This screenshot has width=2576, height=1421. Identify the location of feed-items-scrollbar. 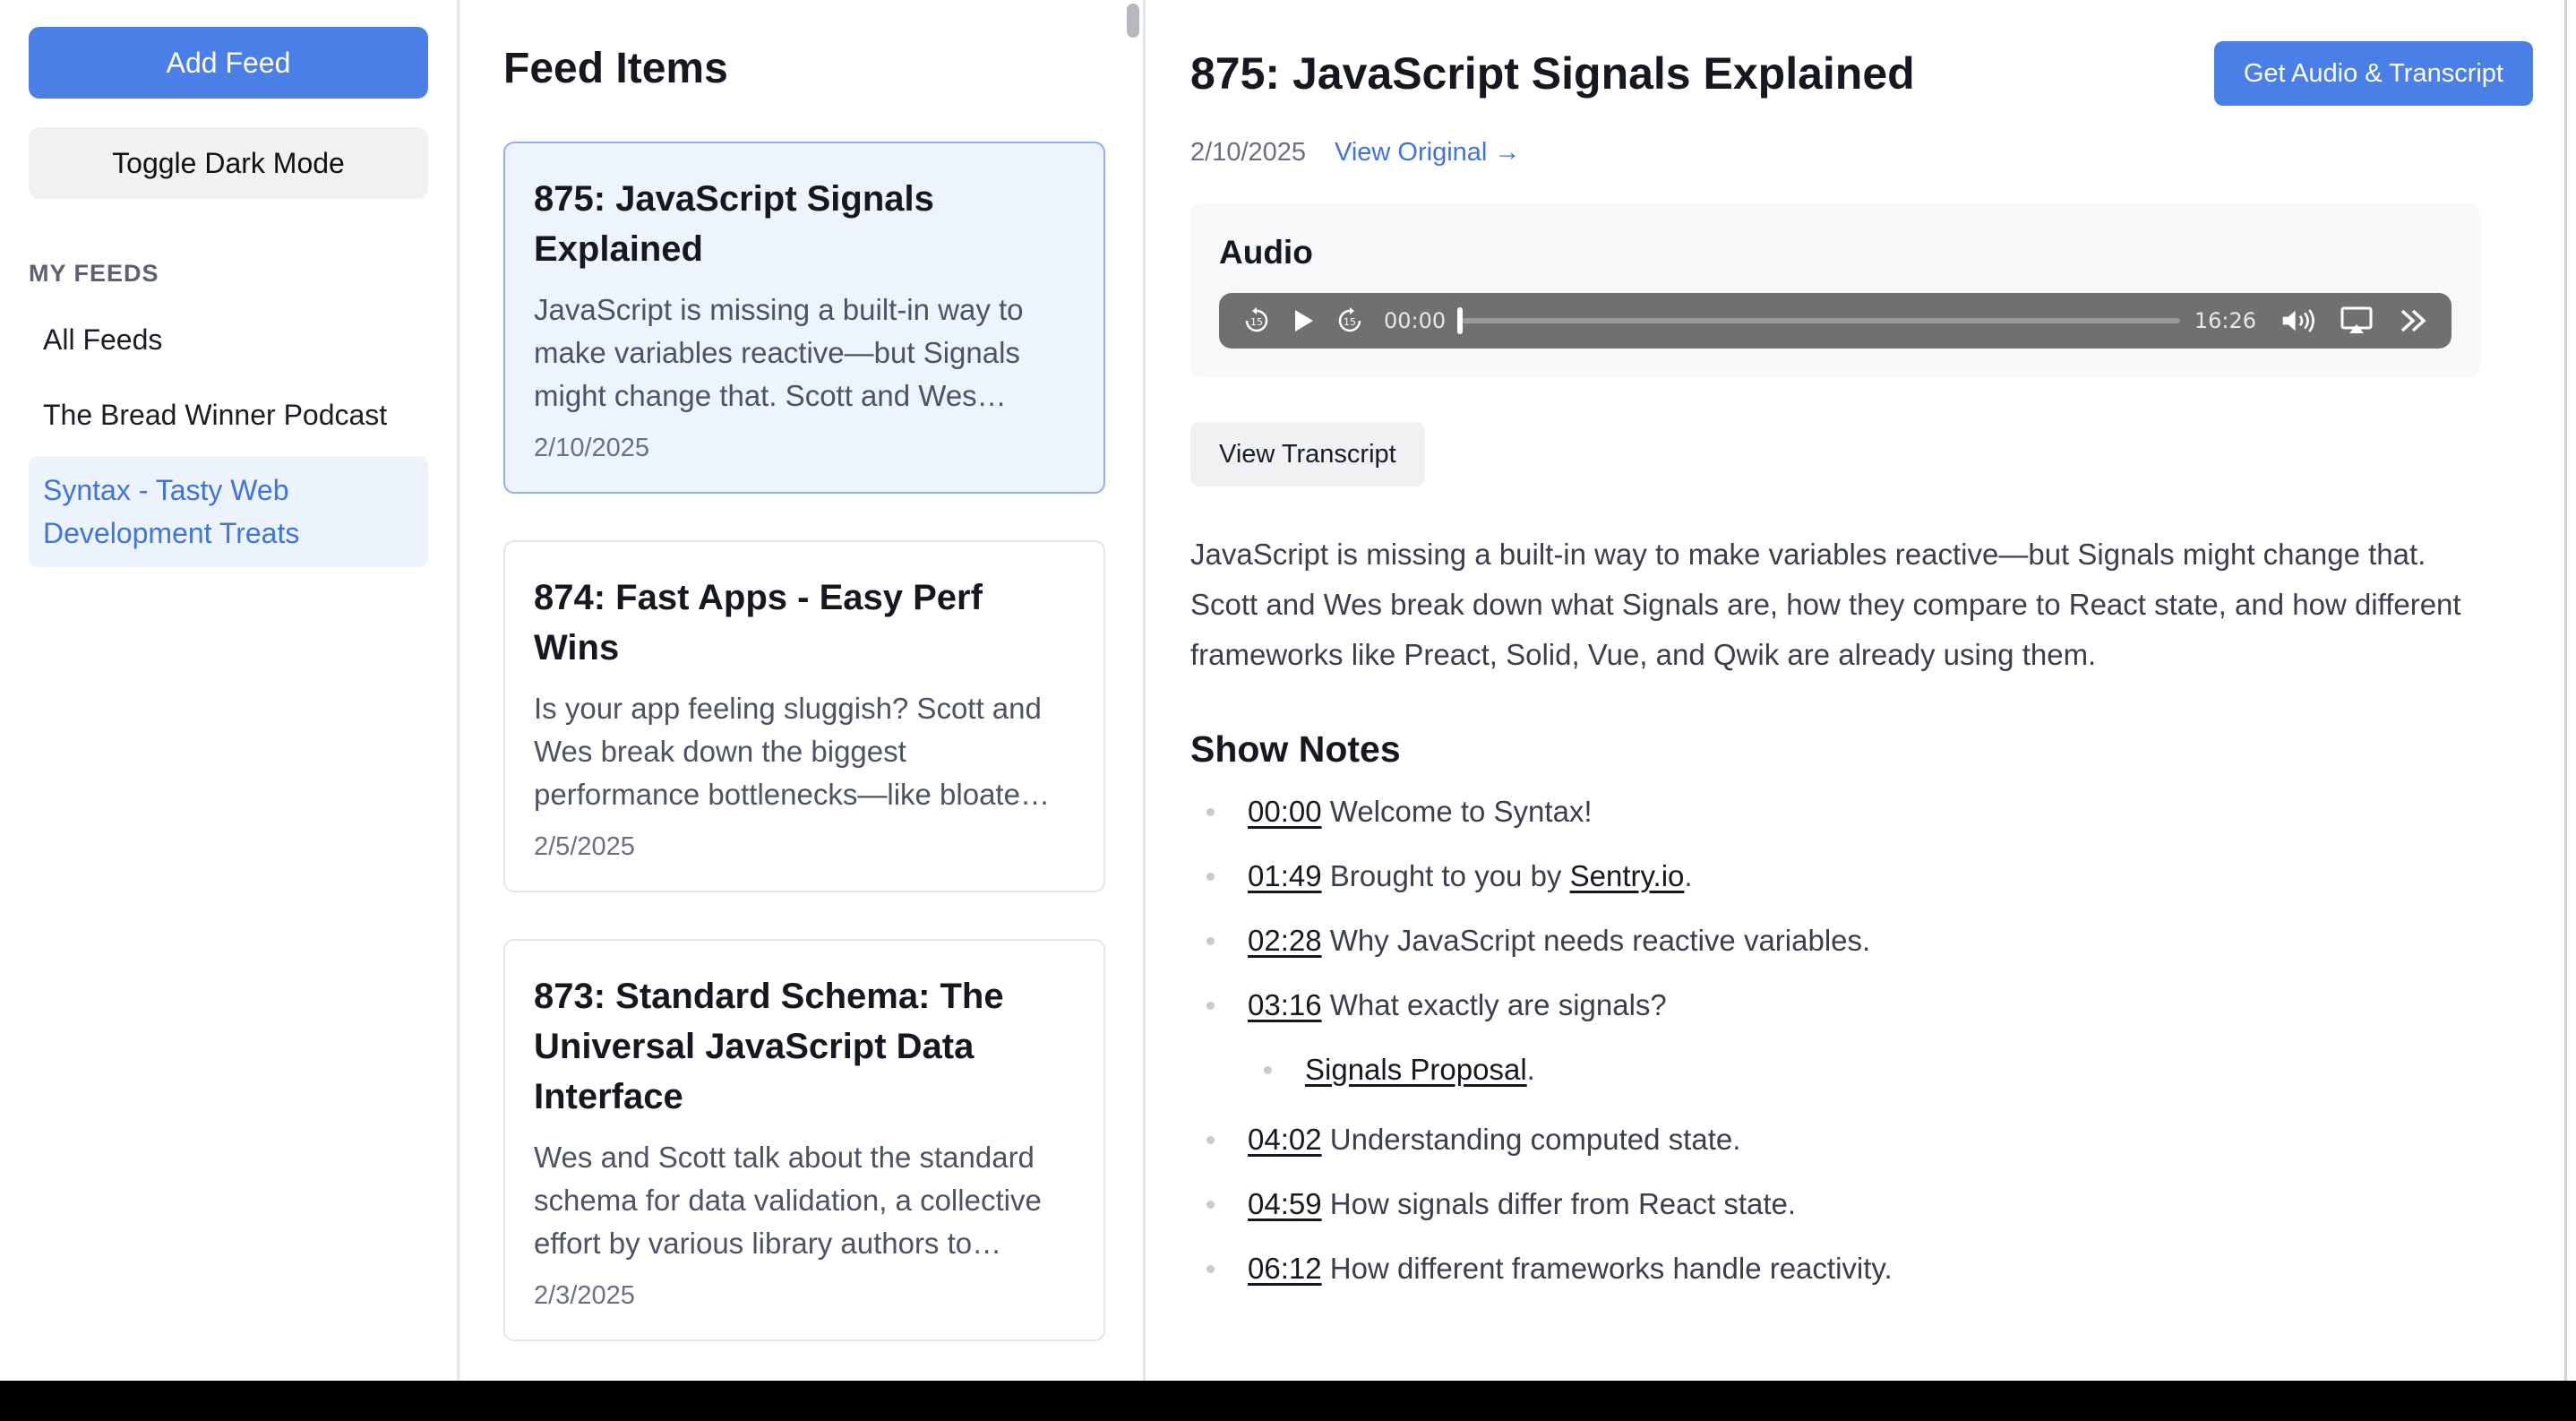
(1133, 21).